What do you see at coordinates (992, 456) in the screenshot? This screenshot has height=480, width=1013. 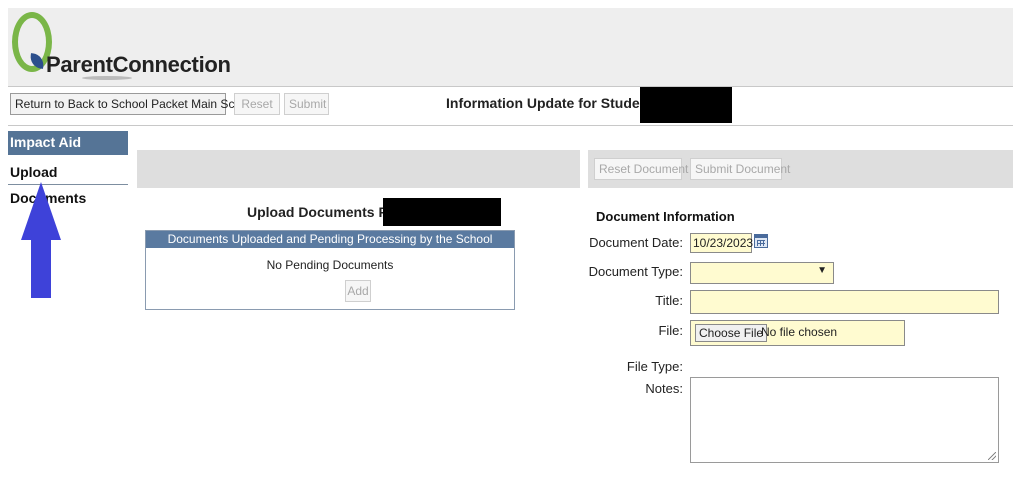 I see `resize-grip-icon` at bounding box center [992, 456].